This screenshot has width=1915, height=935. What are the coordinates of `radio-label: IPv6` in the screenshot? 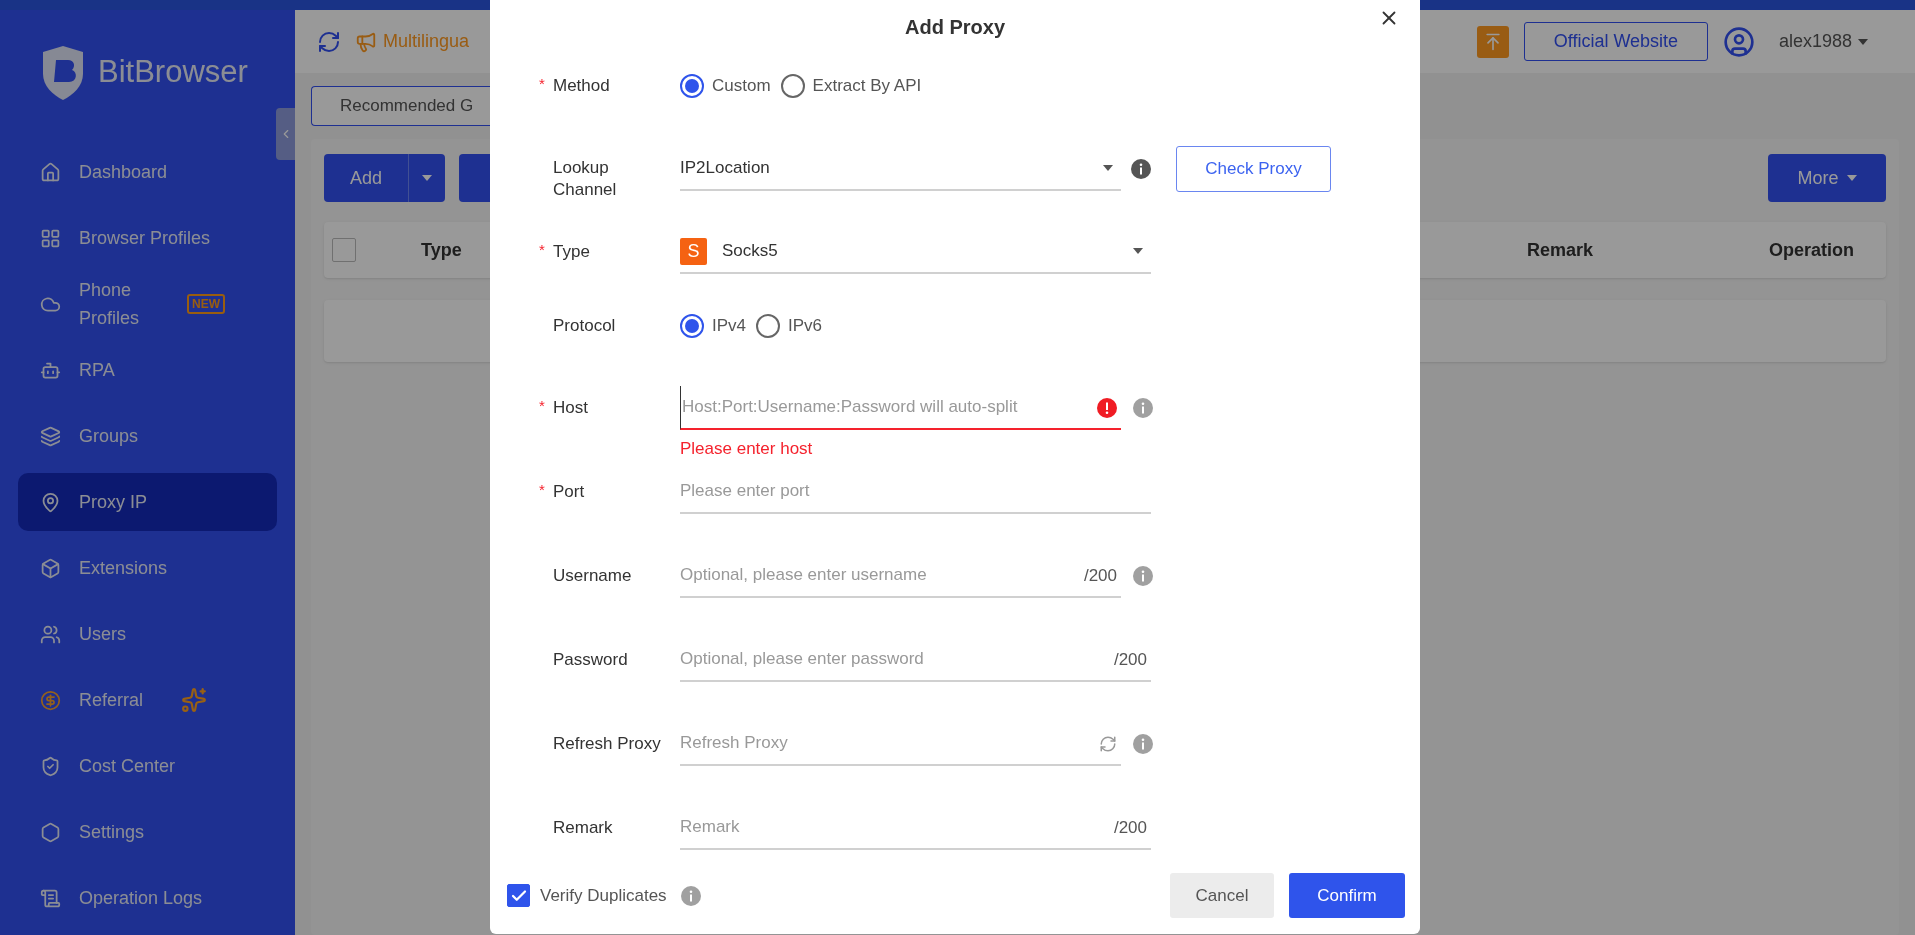 It's located at (805, 326).